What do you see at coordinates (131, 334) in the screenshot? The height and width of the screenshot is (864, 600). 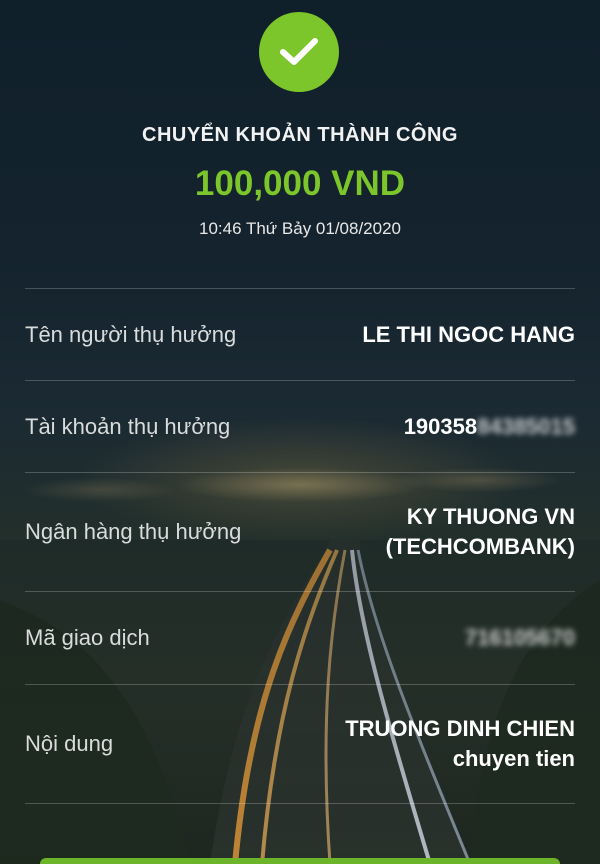 I see `beneficiary-name-label: Tên người thụ hưởng` at bounding box center [131, 334].